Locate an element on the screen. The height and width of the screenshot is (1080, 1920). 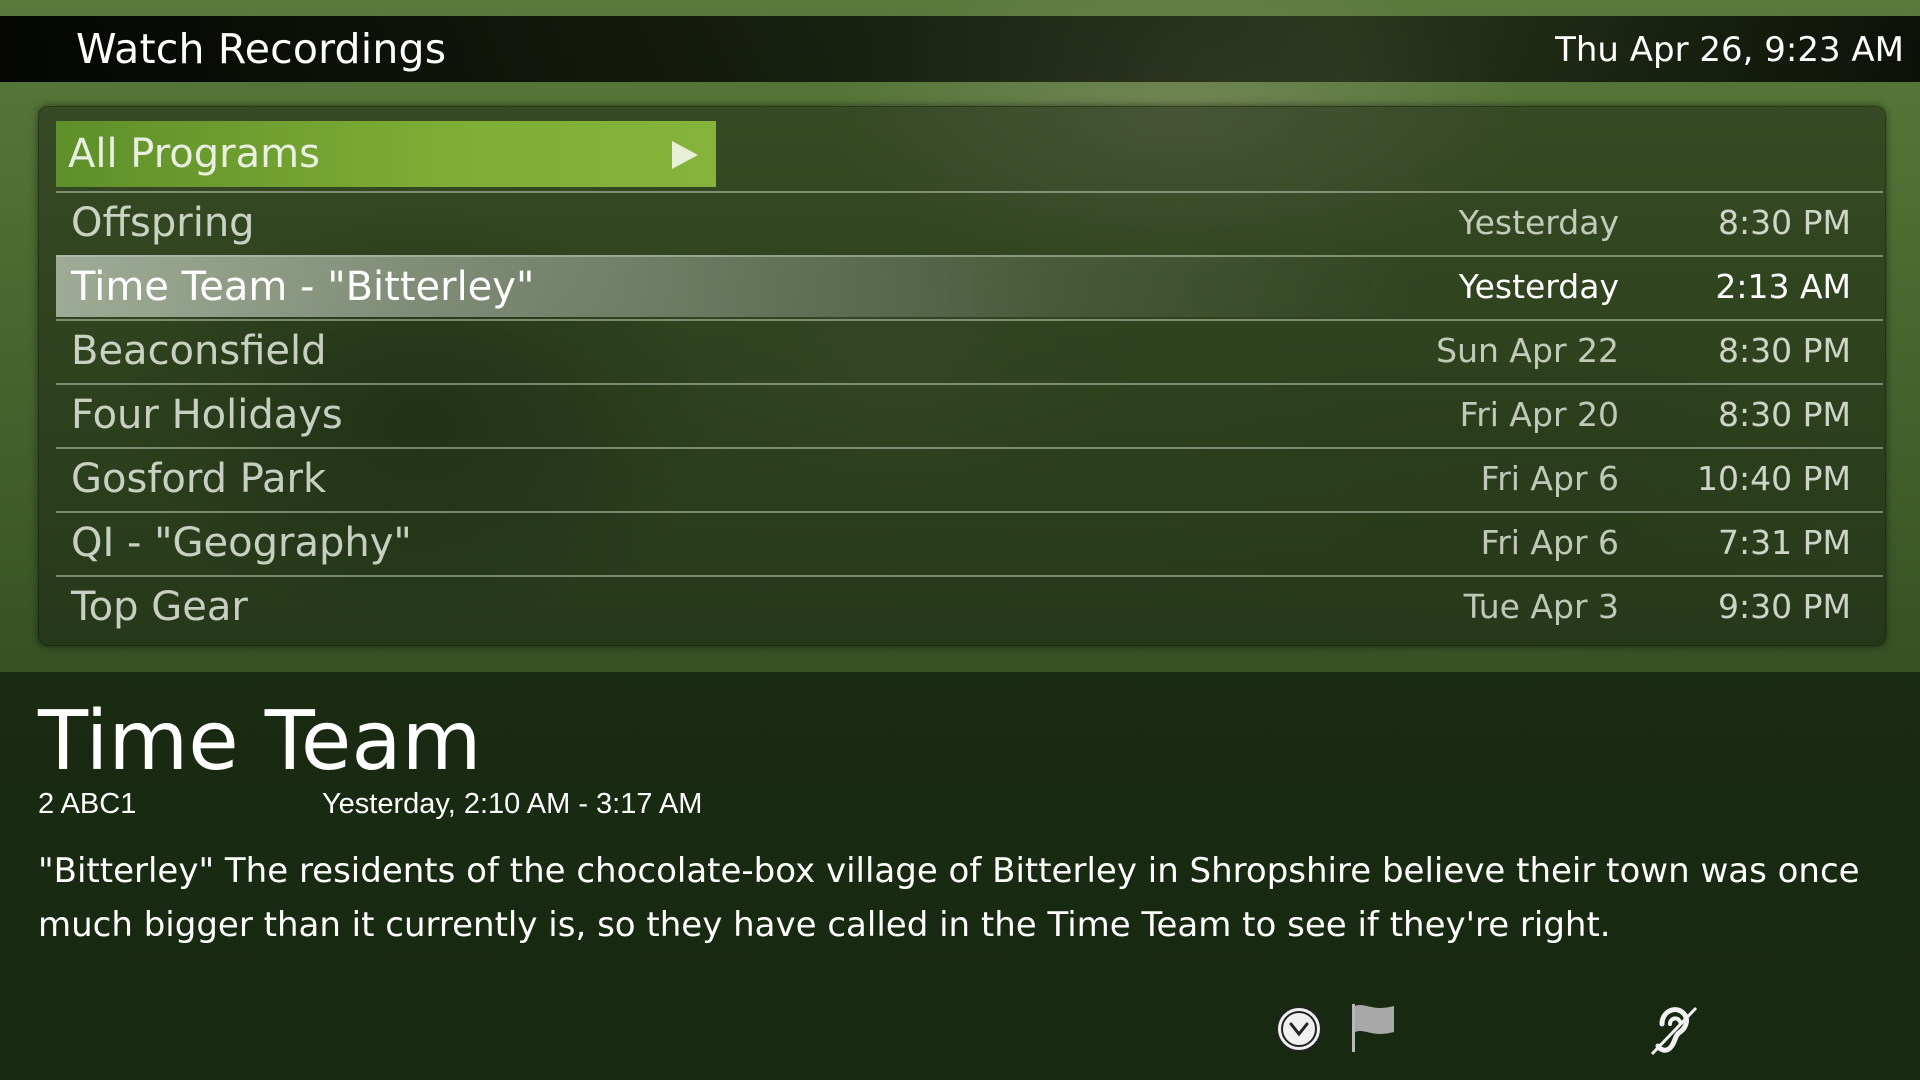
recording-title: QI - "Geography" is located at coordinates (241, 543).